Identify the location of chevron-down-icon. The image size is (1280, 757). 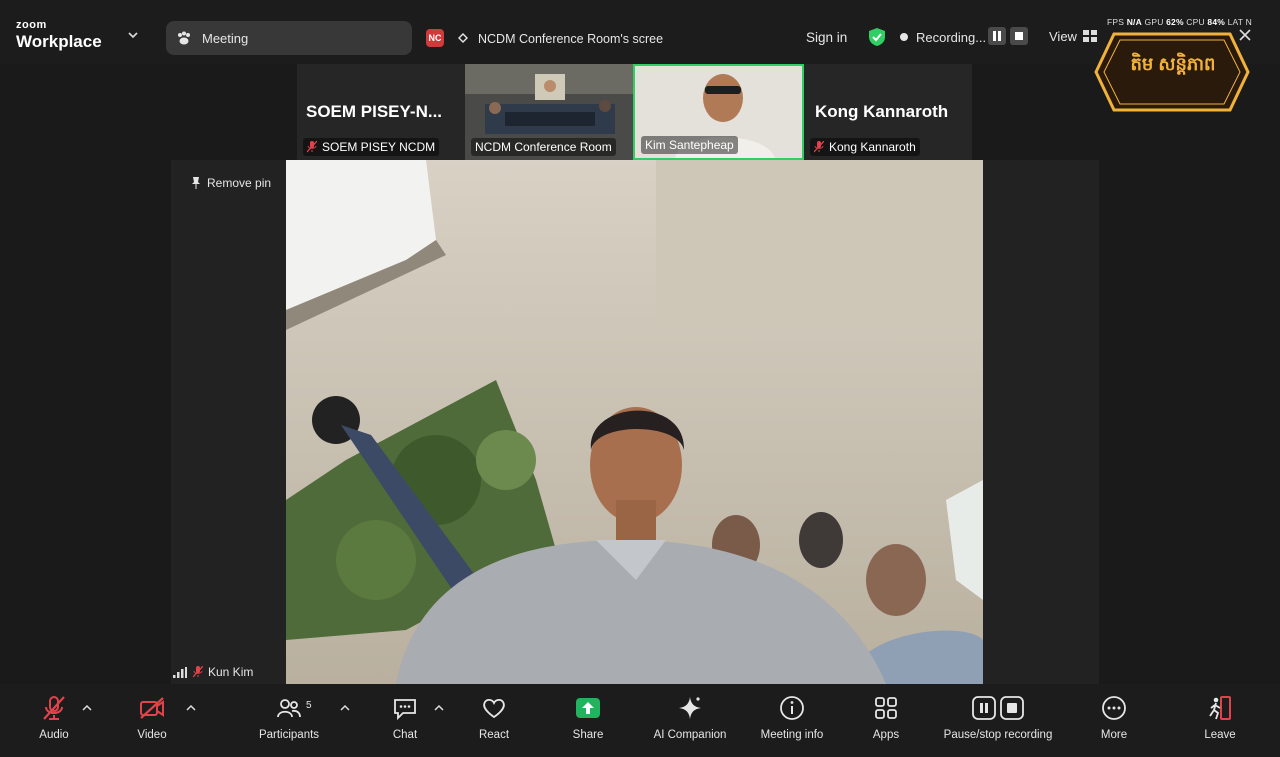
(133, 35).